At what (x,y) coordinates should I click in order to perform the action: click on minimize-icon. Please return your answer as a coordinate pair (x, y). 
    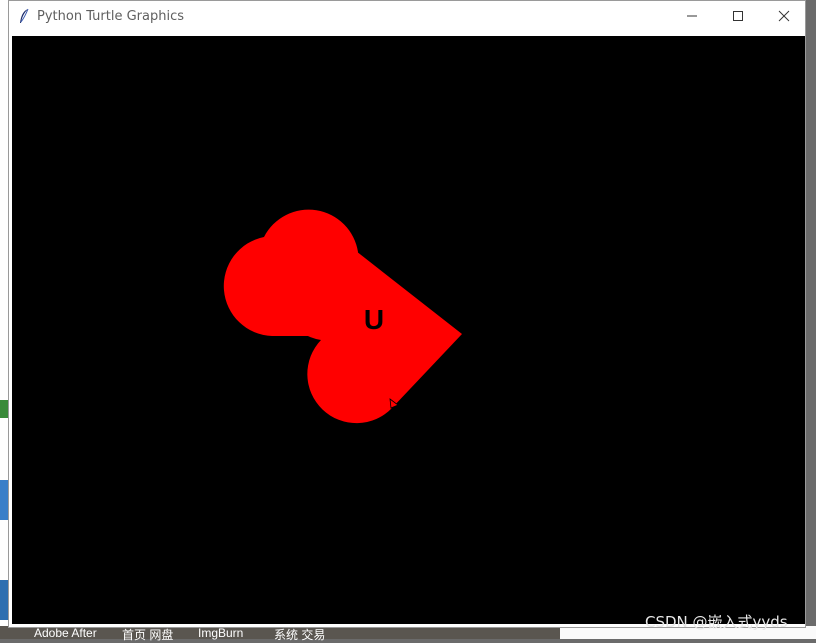
    Looking at the image, I should click on (692, 16).